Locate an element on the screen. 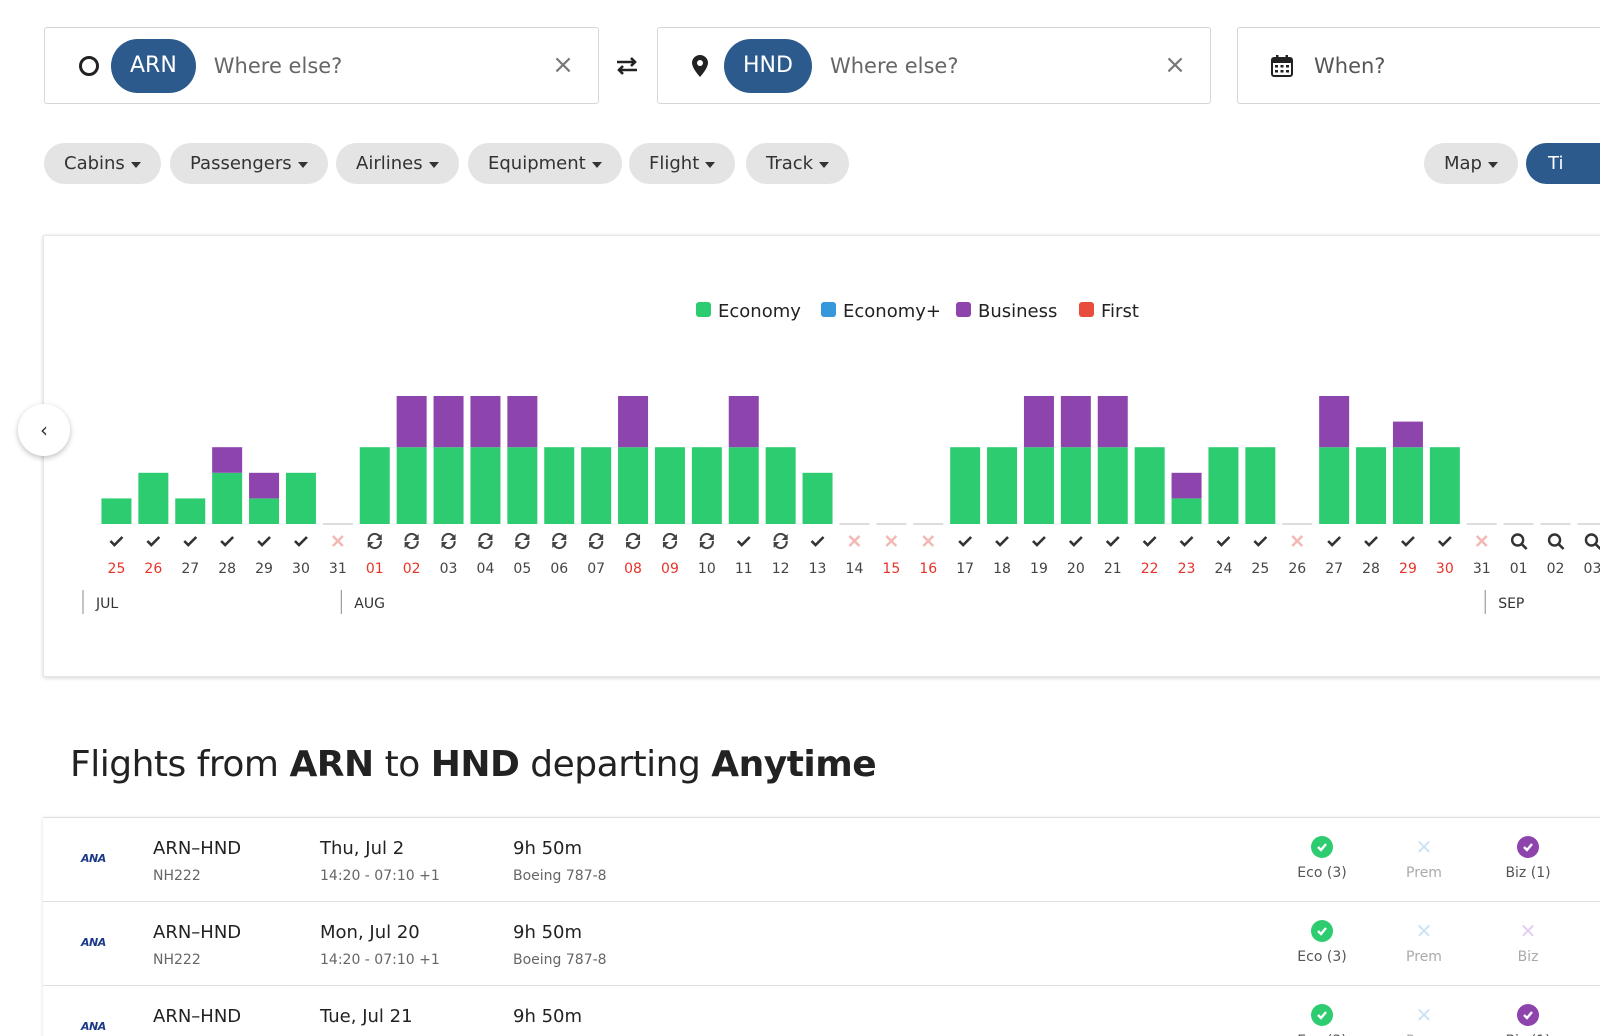  flight-duration: 9h 50m is located at coordinates (548, 1016).